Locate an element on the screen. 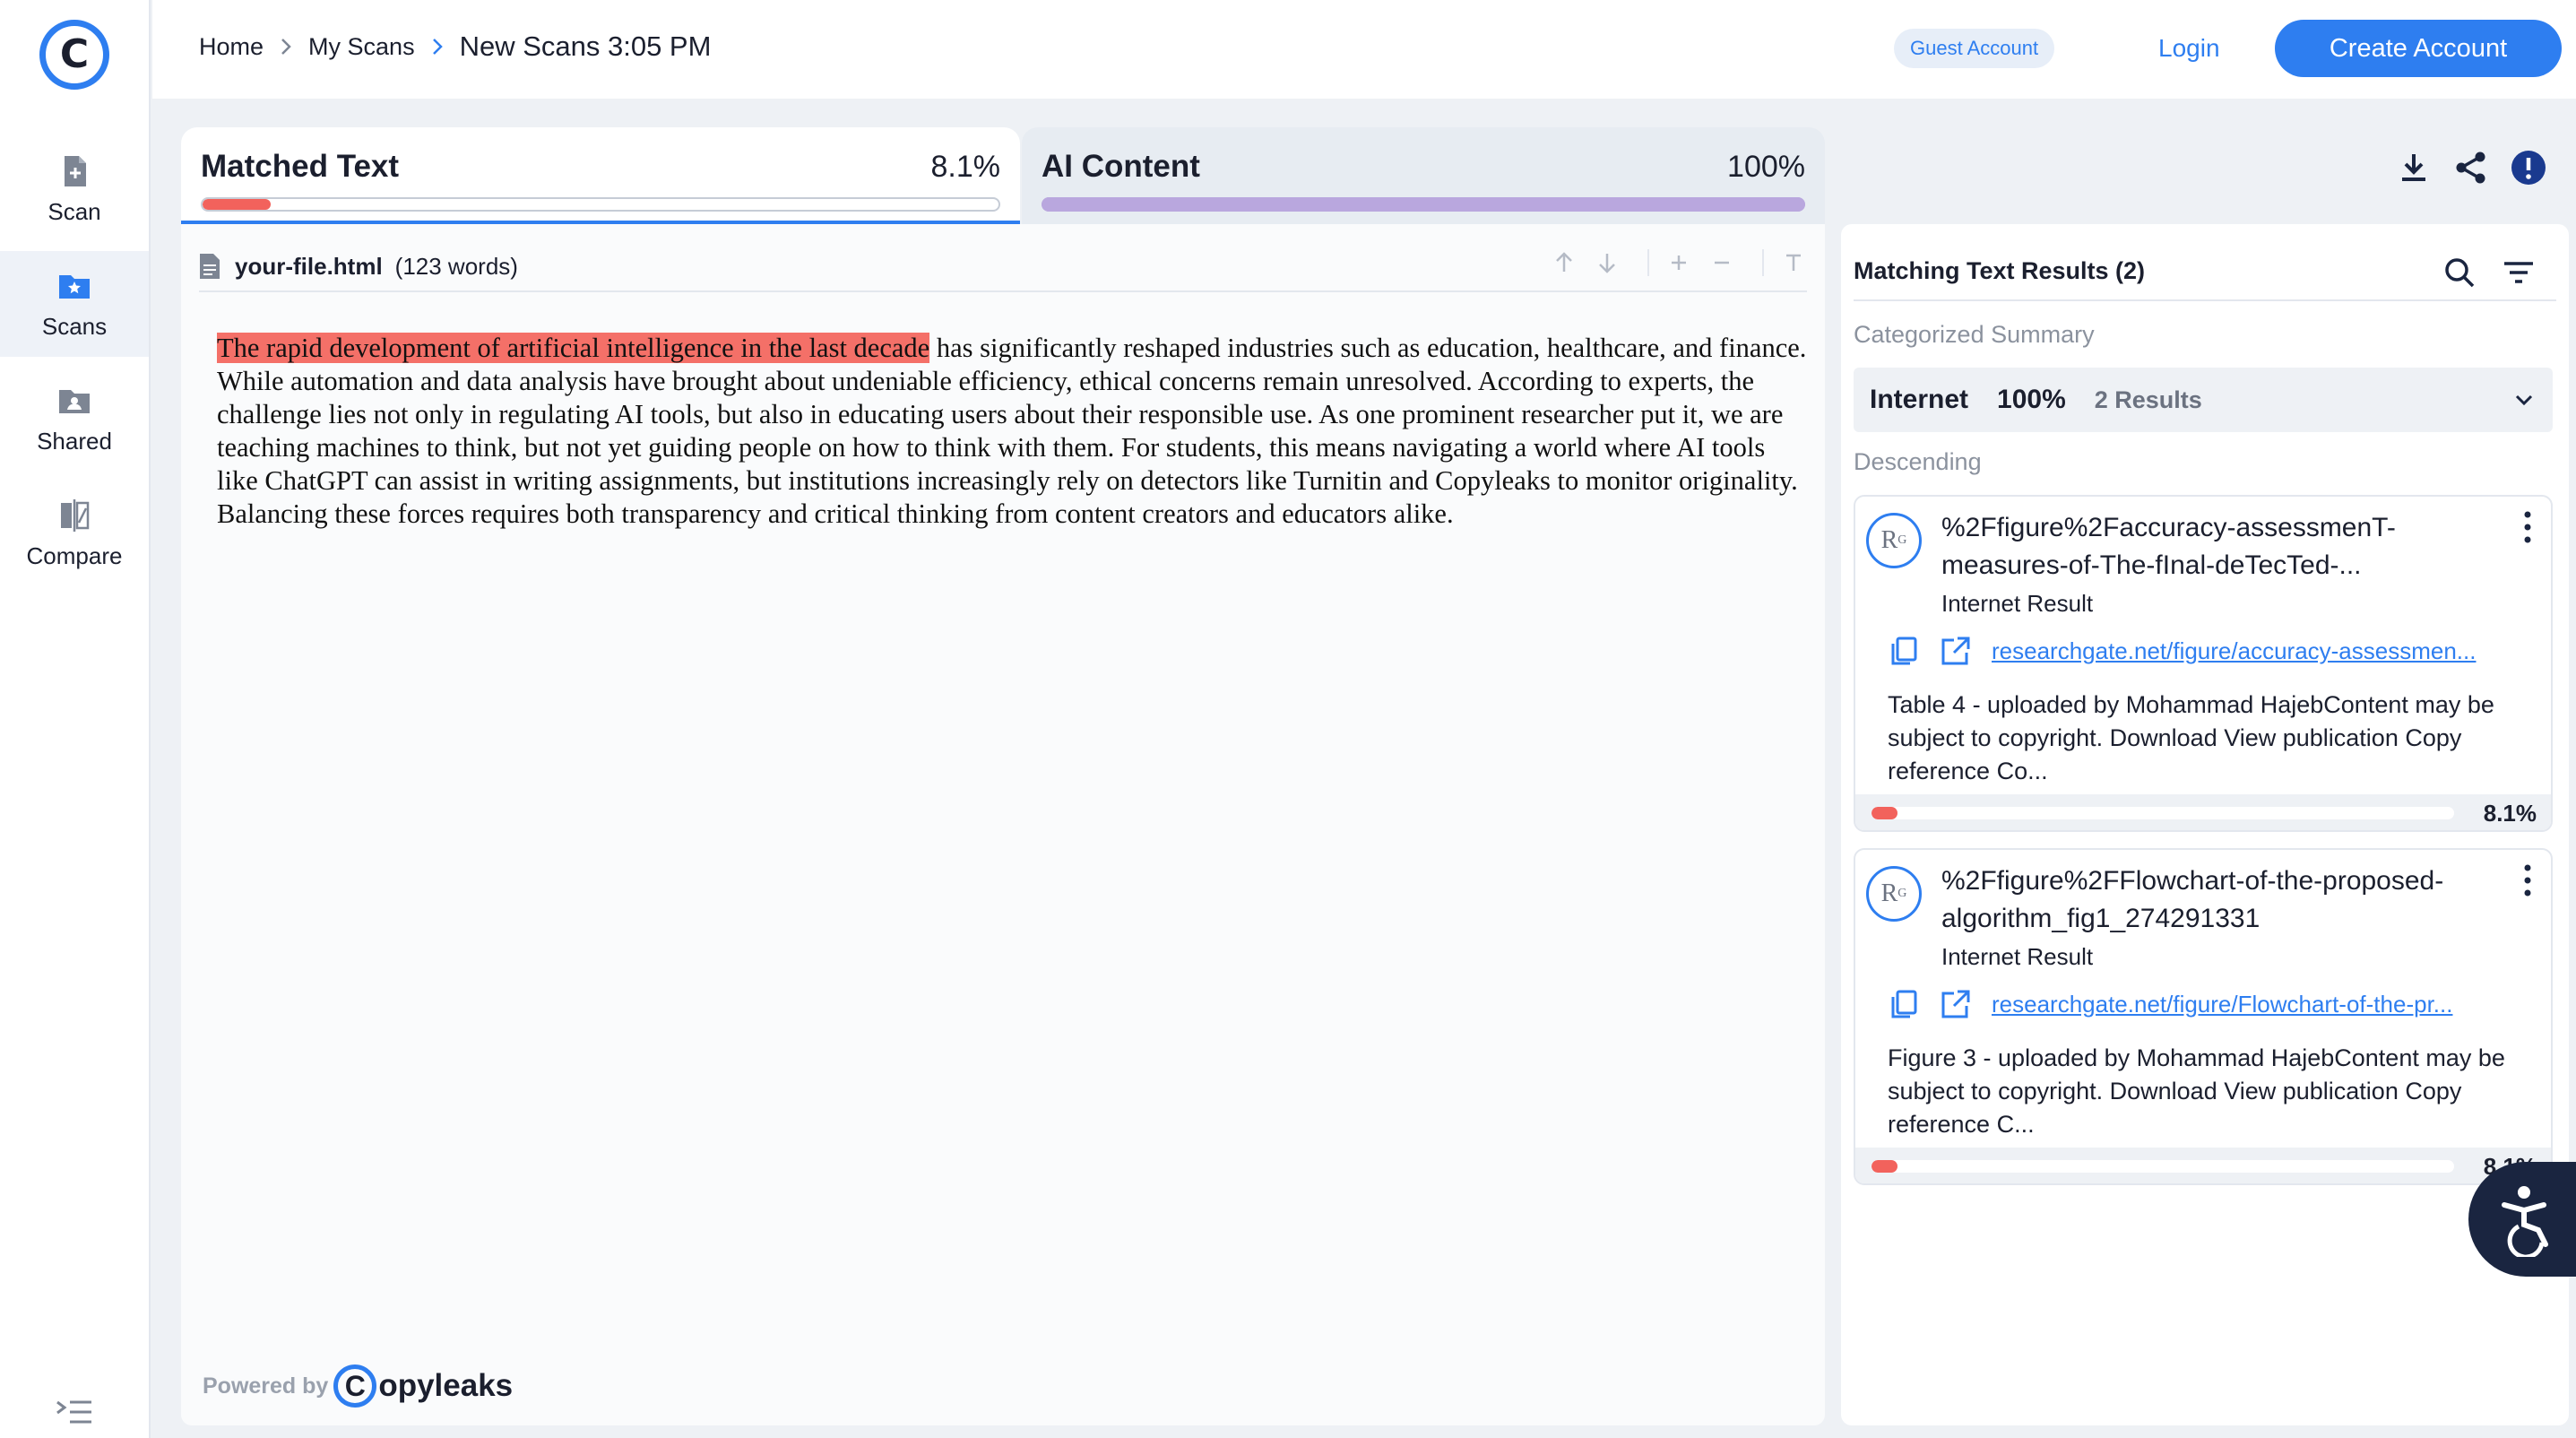 This screenshot has height=1438, width=2576. zoom-out-icon is located at coordinates (1721, 262).